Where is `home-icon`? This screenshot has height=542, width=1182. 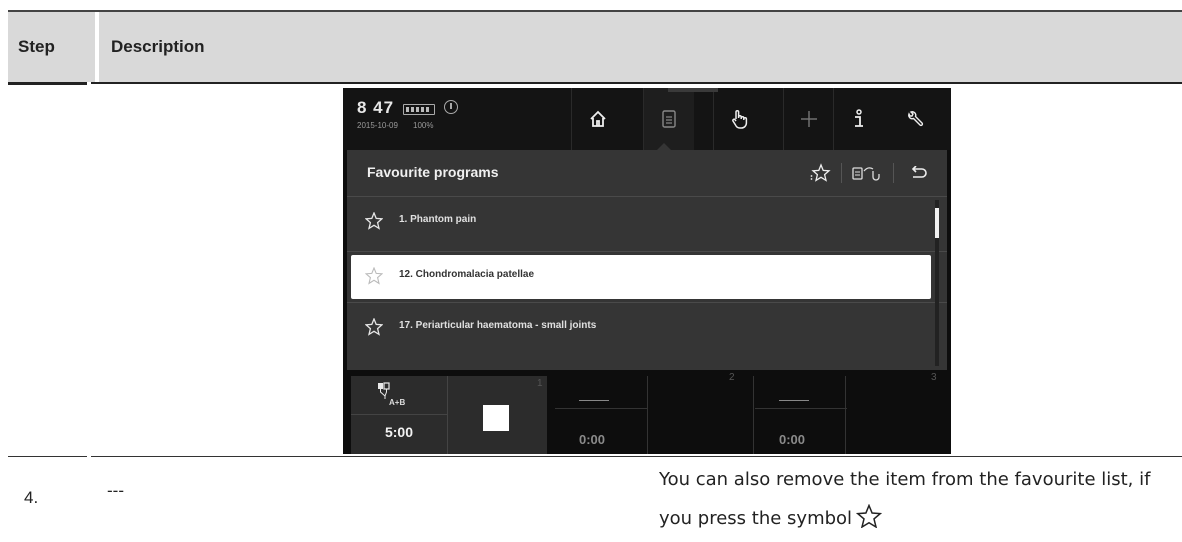 home-icon is located at coordinates (598, 118).